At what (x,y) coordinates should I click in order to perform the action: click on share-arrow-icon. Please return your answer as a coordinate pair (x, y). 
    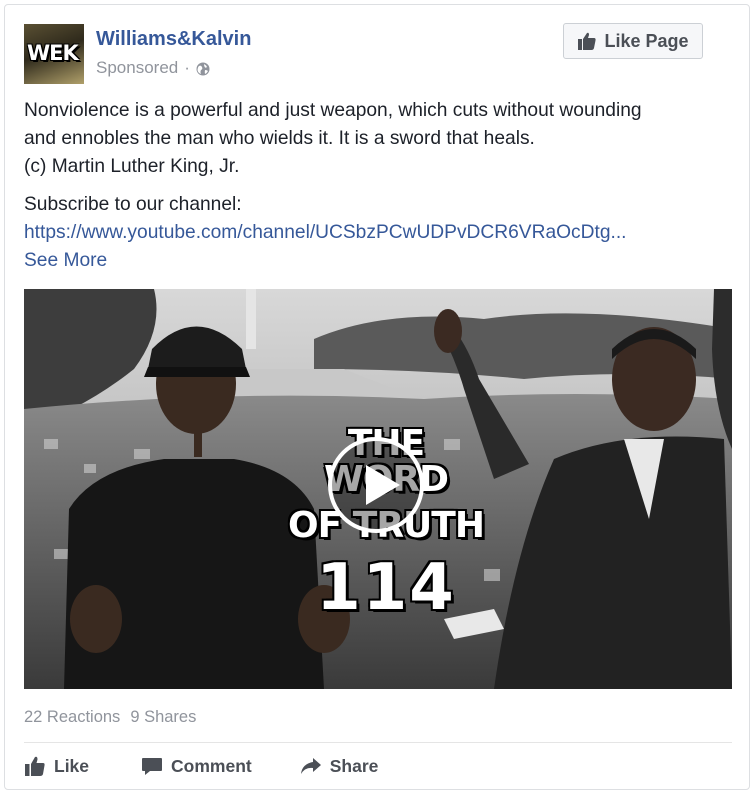
    Looking at the image, I should click on (310, 766).